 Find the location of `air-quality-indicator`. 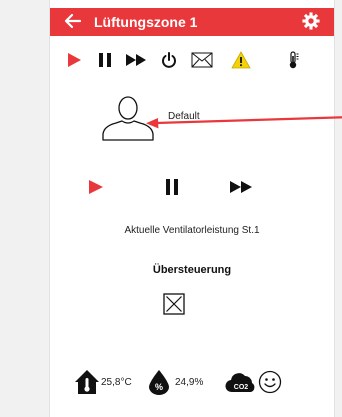

air-quality-indicator is located at coordinates (270, 382).